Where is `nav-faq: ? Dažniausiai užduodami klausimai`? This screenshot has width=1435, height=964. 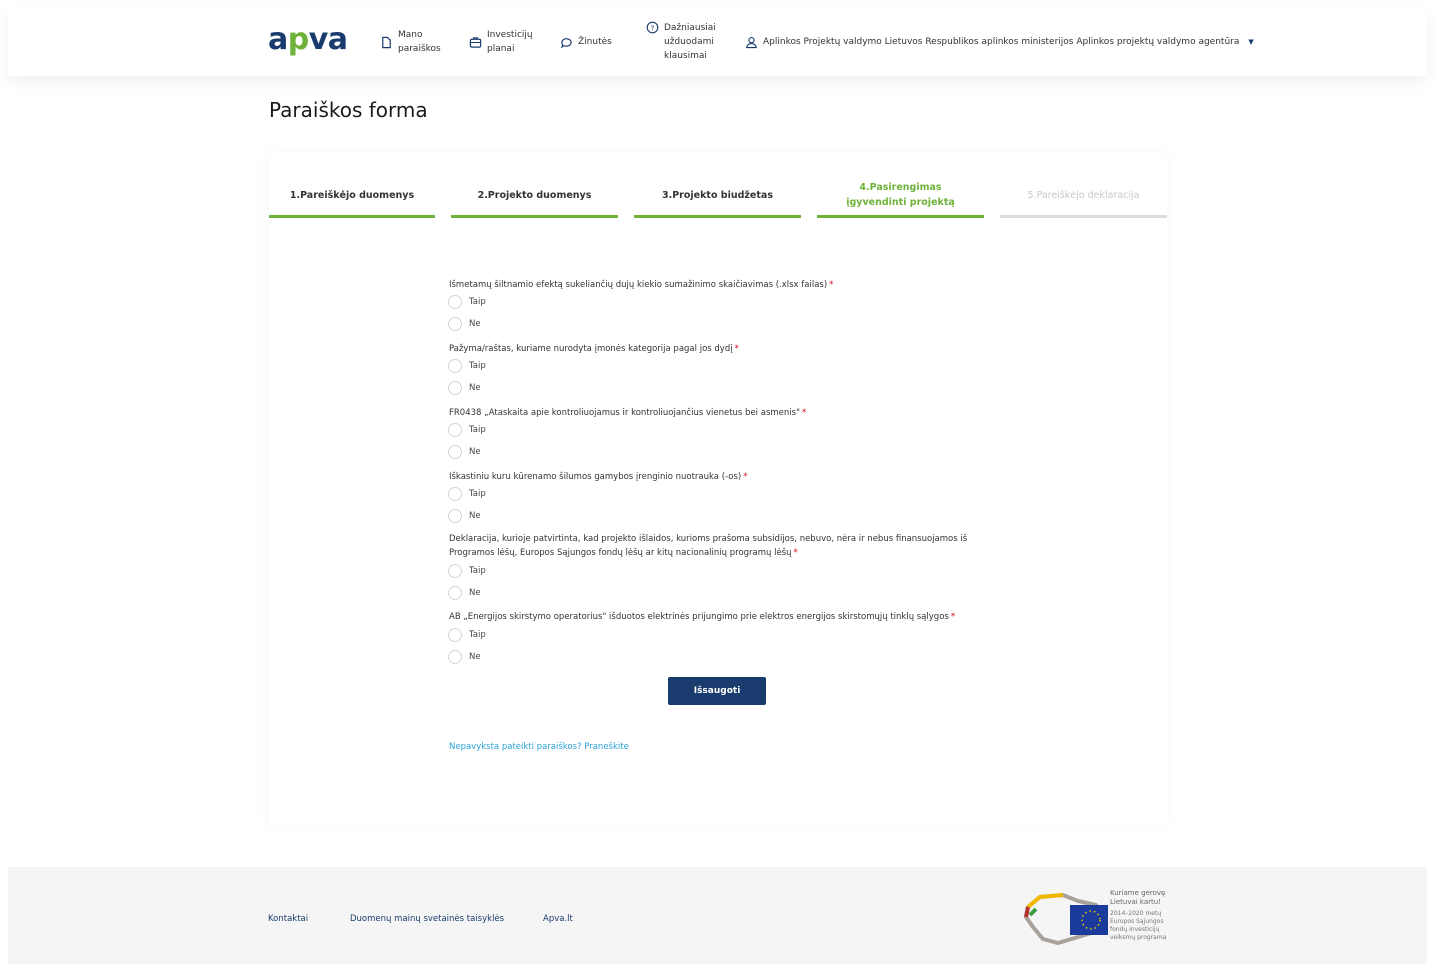
nav-faq: ? Dažniausiai užduodami klausimai is located at coordinates (681, 42).